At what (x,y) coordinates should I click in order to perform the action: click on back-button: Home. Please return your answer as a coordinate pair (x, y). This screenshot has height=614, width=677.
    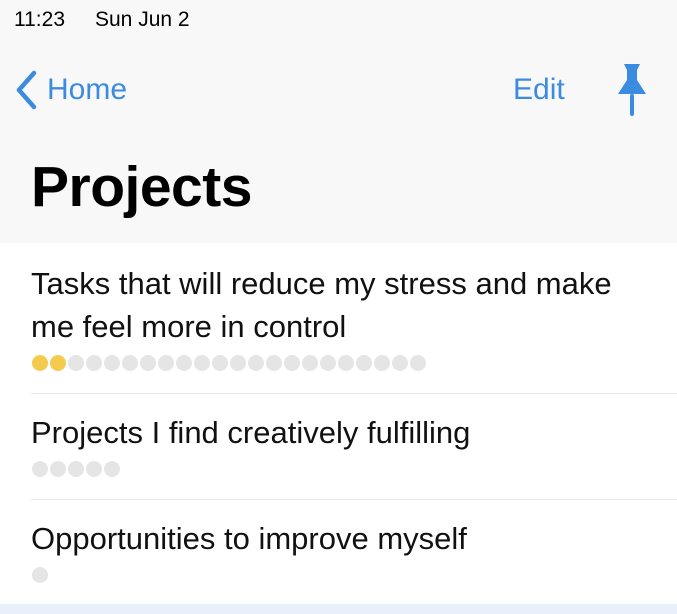
    Looking at the image, I should click on (70, 90).